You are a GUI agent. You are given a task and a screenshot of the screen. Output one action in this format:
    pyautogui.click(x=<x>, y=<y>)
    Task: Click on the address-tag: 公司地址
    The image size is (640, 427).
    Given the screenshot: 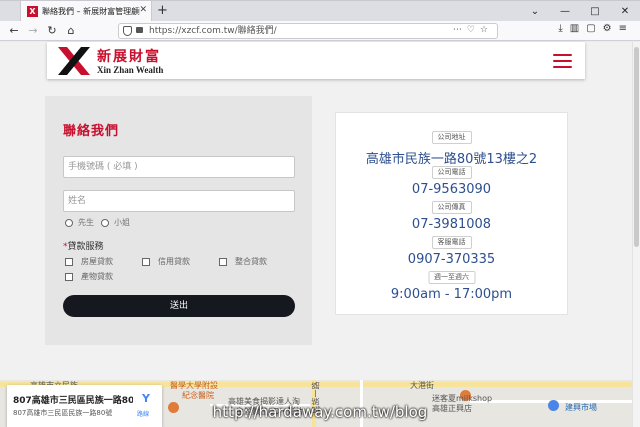 What is the action you would take?
    pyautogui.click(x=451, y=137)
    